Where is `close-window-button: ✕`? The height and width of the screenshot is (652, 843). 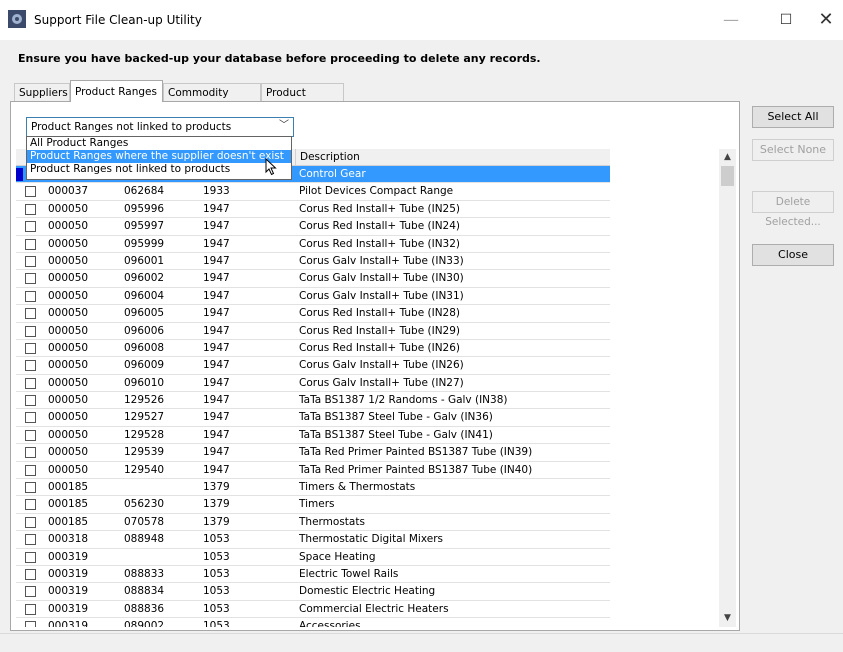
close-window-button: ✕ is located at coordinates (824, 20).